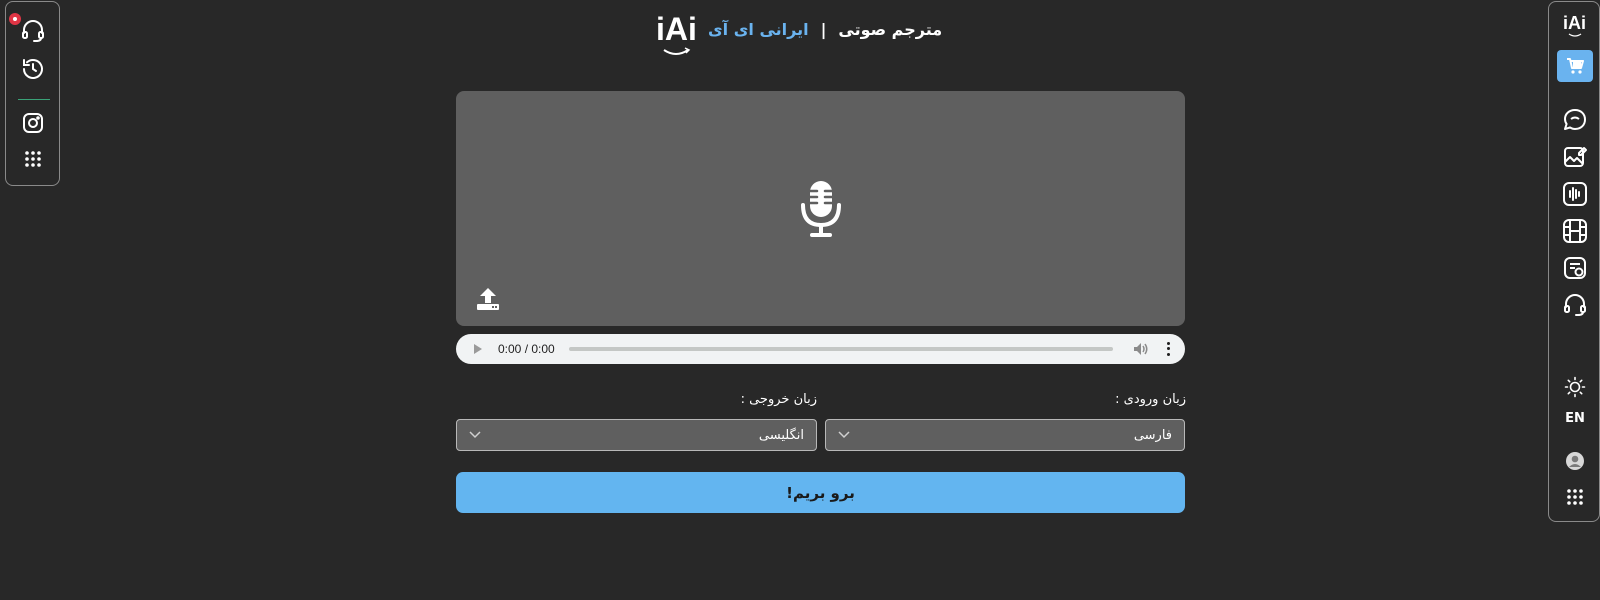  I want to click on microphone-icon, so click(821, 209).